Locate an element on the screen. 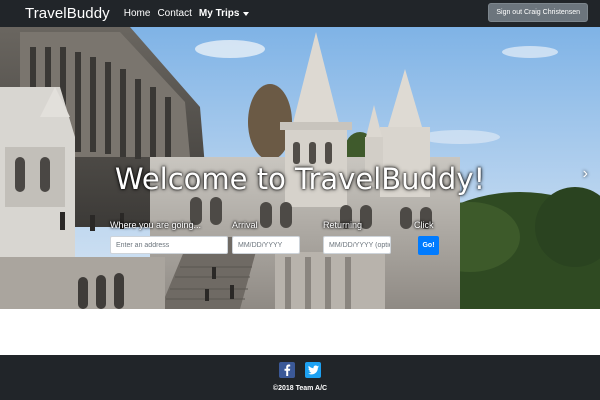 This screenshot has height=400, width=600. footer: ©2018 Team A/C is located at coordinates (300, 377).